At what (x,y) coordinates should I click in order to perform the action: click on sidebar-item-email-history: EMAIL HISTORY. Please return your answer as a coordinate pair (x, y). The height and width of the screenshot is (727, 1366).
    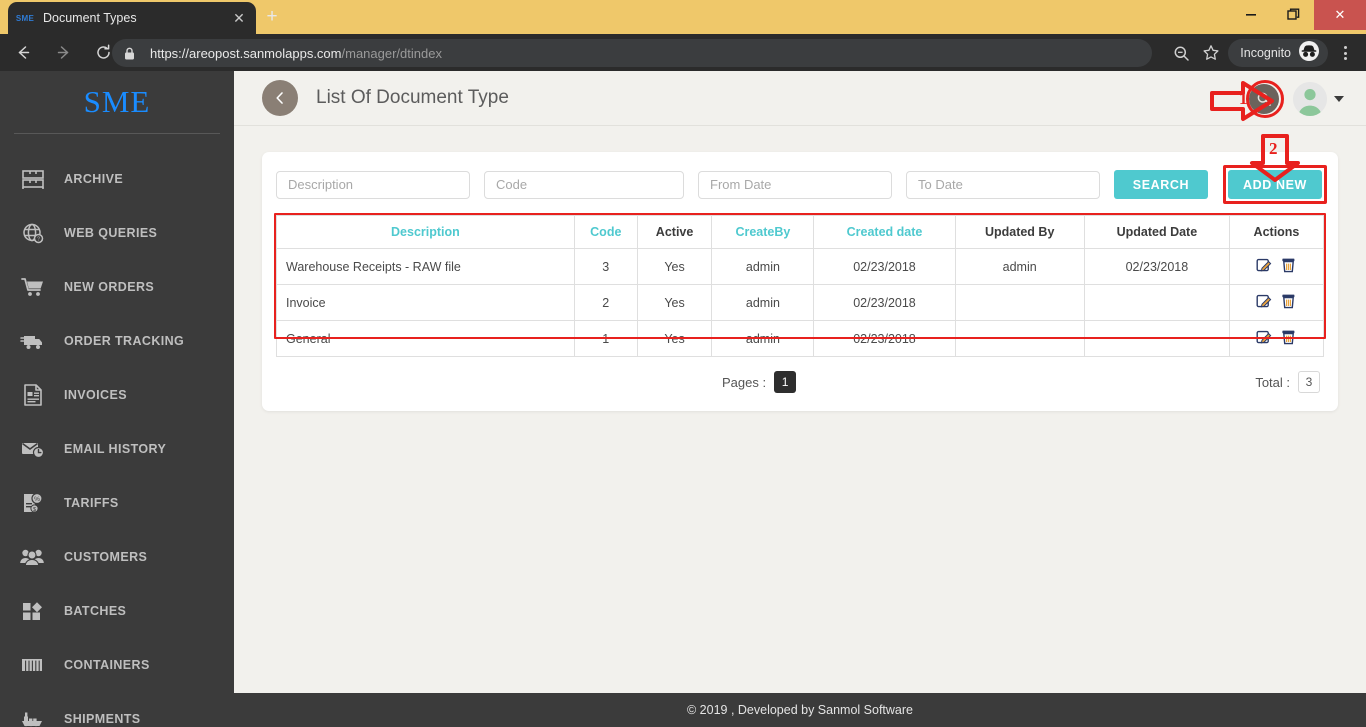
    Looking at the image, I should click on (117, 449).